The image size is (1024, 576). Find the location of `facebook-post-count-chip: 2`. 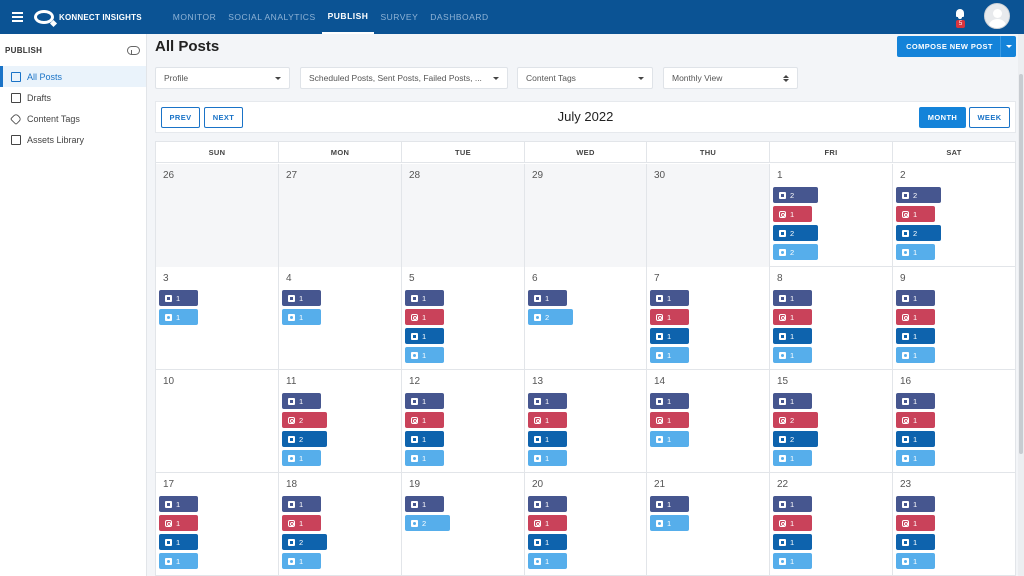

facebook-post-count-chip: 2 is located at coordinates (795, 195).